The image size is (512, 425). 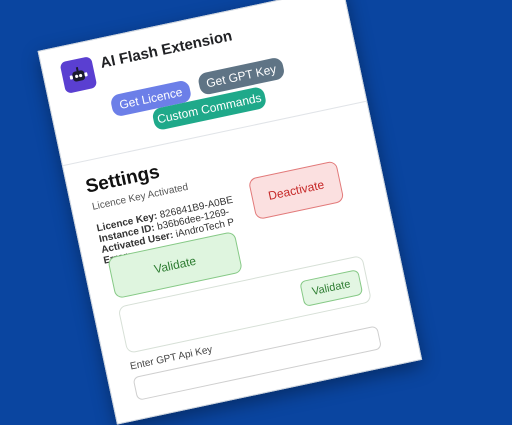 What do you see at coordinates (331, 288) in the screenshot?
I see `validate-gpt-key-button: Validate` at bounding box center [331, 288].